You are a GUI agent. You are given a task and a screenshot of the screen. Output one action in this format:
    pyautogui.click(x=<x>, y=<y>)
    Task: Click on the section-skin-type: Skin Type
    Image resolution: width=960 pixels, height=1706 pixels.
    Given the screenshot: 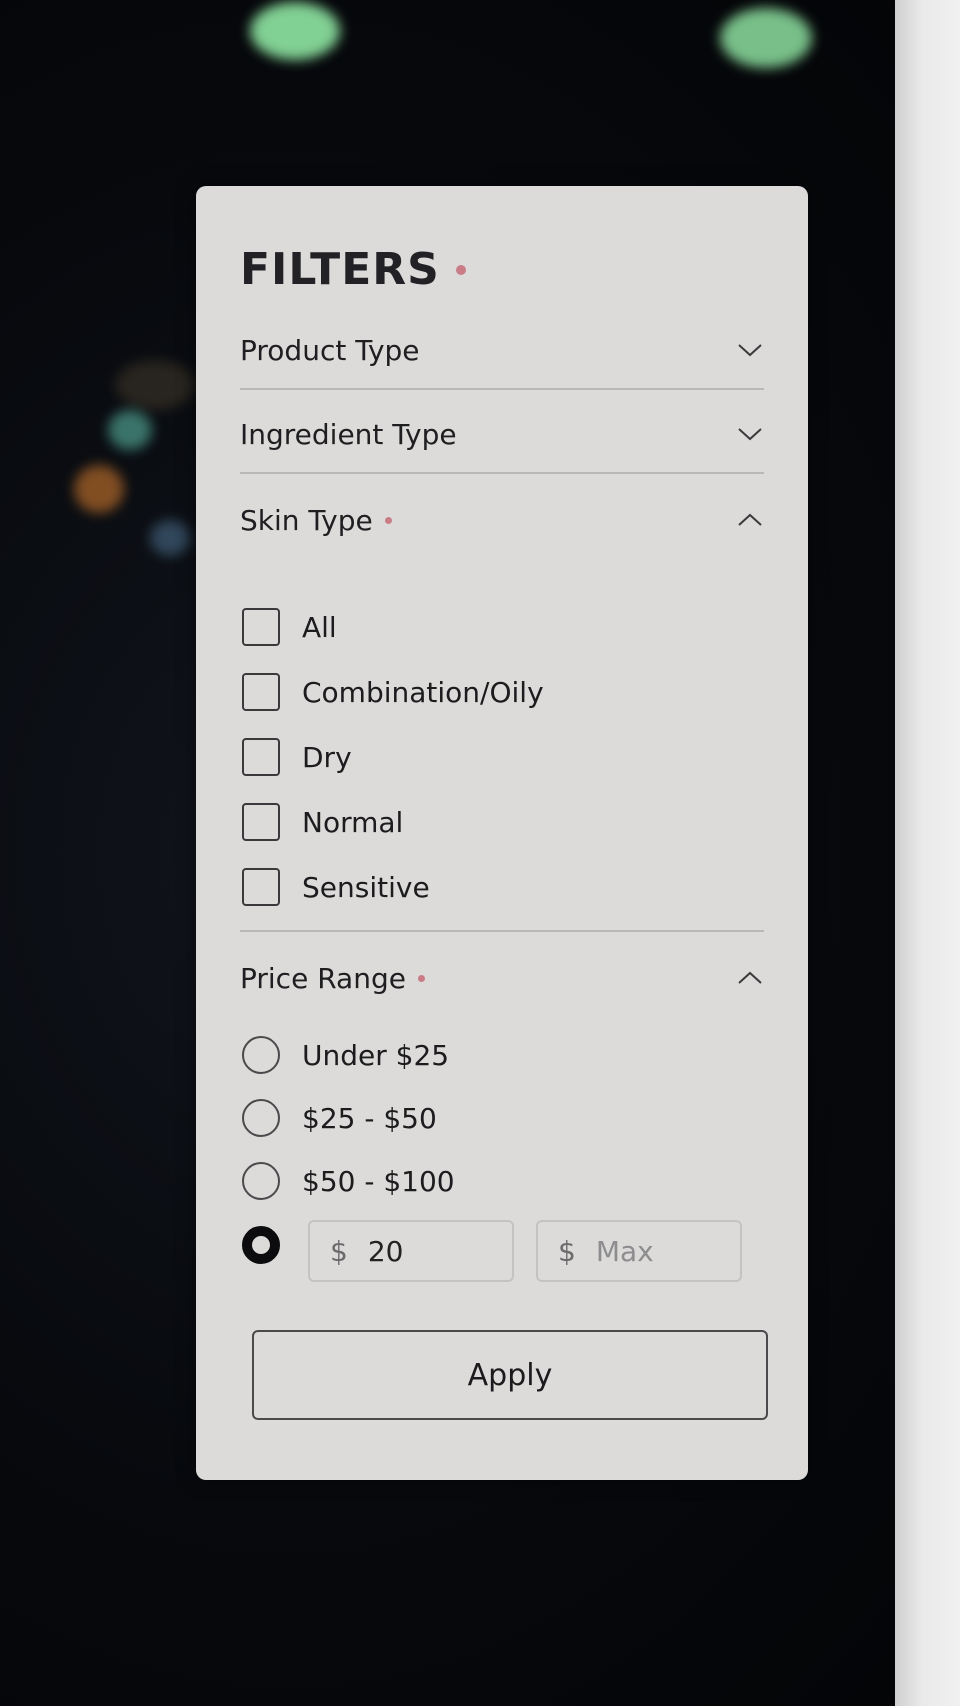 What is the action you would take?
    pyautogui.click(x=502, y=520)
    